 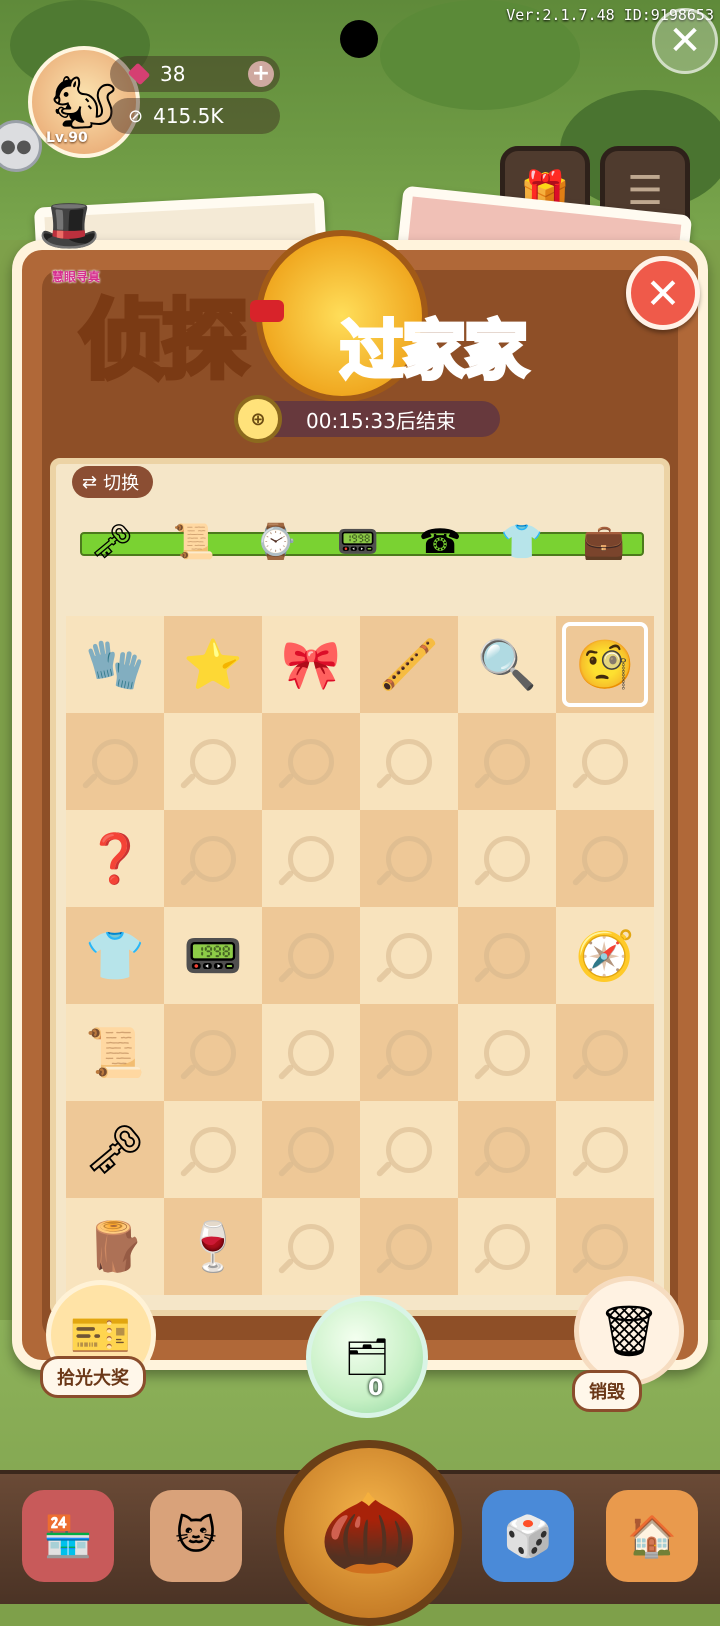 What do you see at coordinates (115, 1149) in the screenshot?
I see `grid-cell: 🗝` at bounding box center [115, 1149].